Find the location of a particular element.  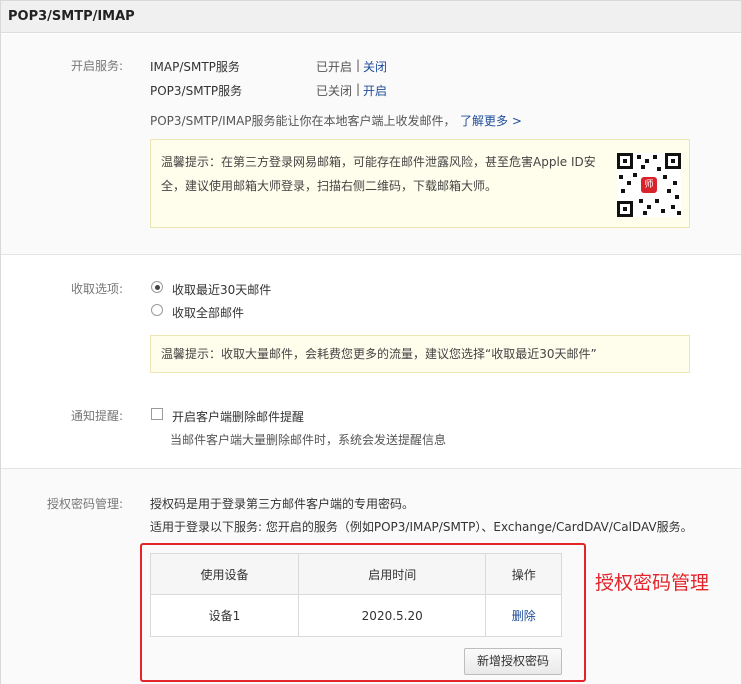

receive-options-label: 收取选项: is located at coordinates (96, 289).